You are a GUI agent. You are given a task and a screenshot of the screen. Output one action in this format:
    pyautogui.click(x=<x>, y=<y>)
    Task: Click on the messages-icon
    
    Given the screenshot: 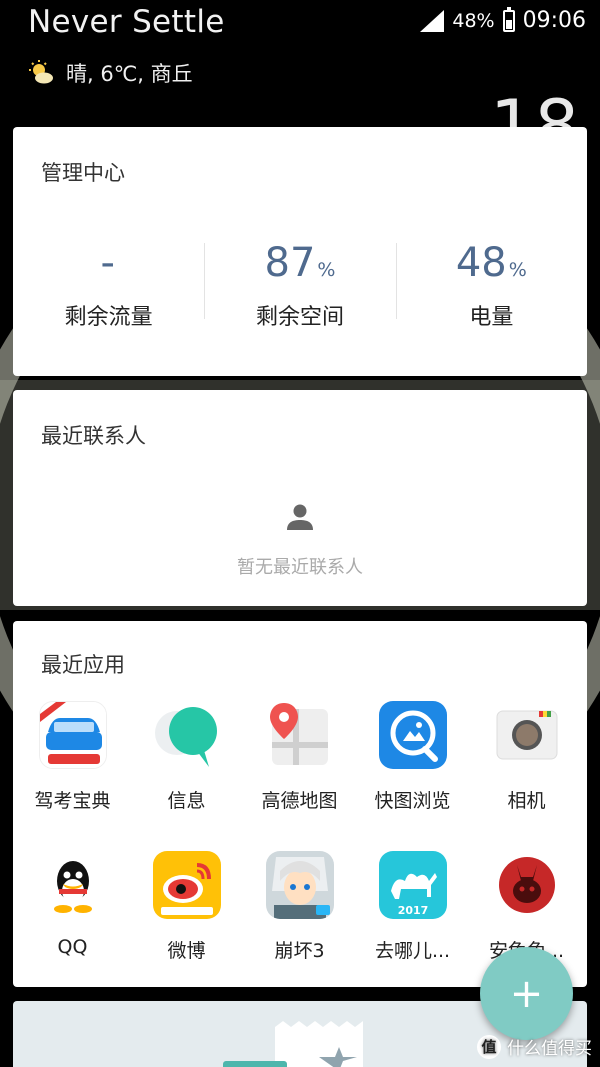 What is the action you would take?
    pyautogui.click(x=187, y=735)
    